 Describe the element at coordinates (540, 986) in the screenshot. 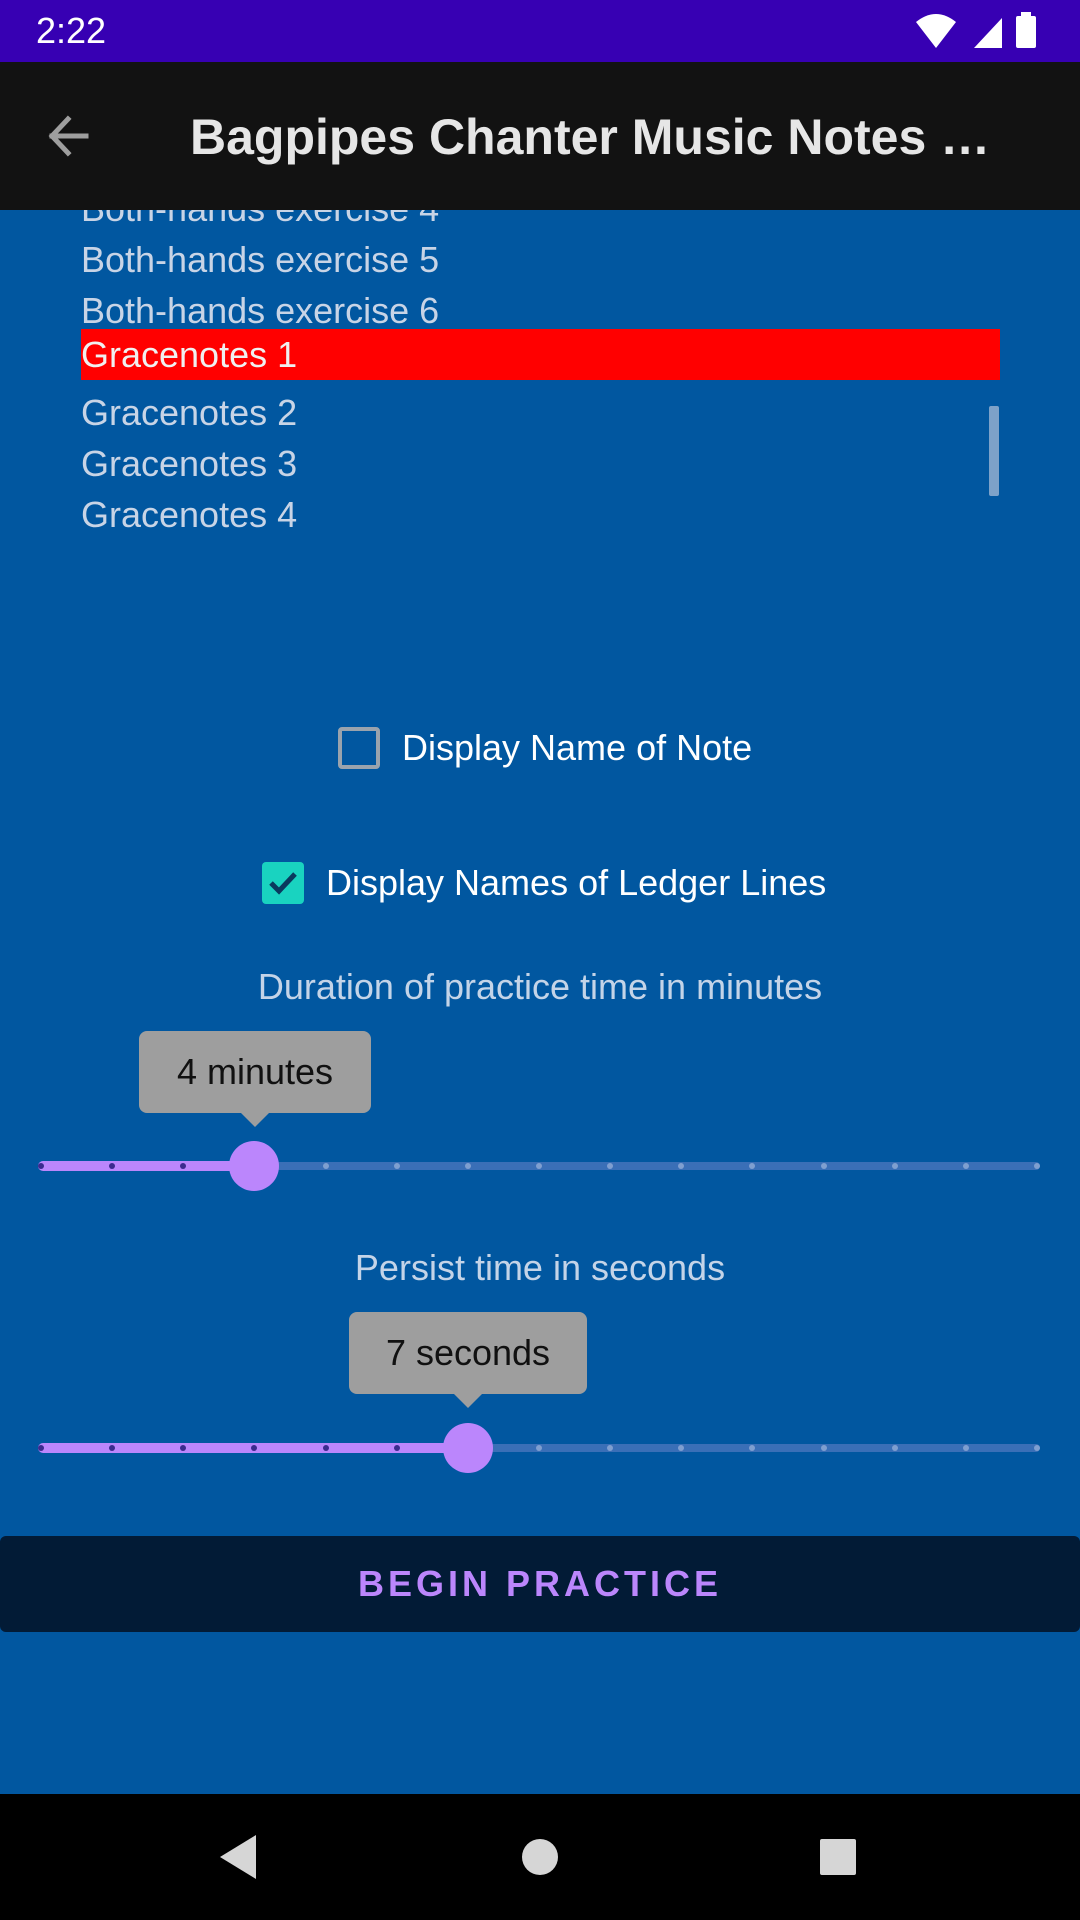

I see `duration-slider-label: Duration of practice time in minutes` at that location.